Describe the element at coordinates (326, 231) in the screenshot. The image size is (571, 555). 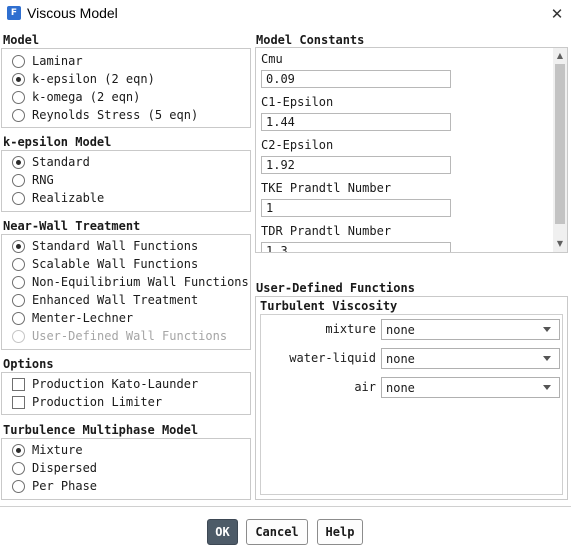
I see `tdr-prandtl-label: TDR Prandtl Number` at that location.